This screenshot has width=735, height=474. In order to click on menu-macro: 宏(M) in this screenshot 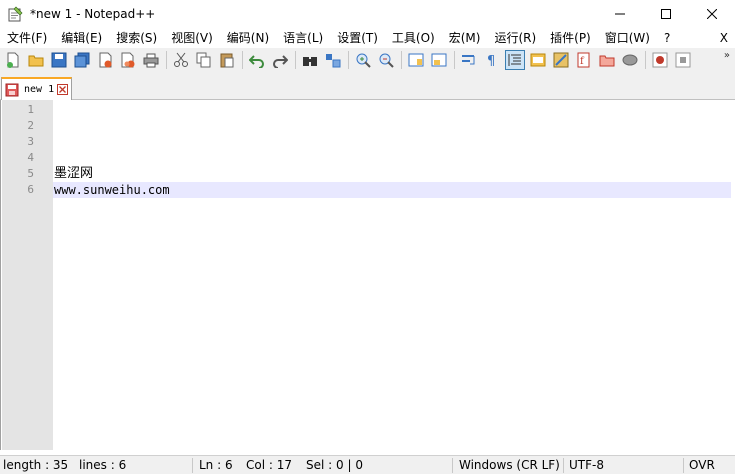, I will do `click(465, 38)`.